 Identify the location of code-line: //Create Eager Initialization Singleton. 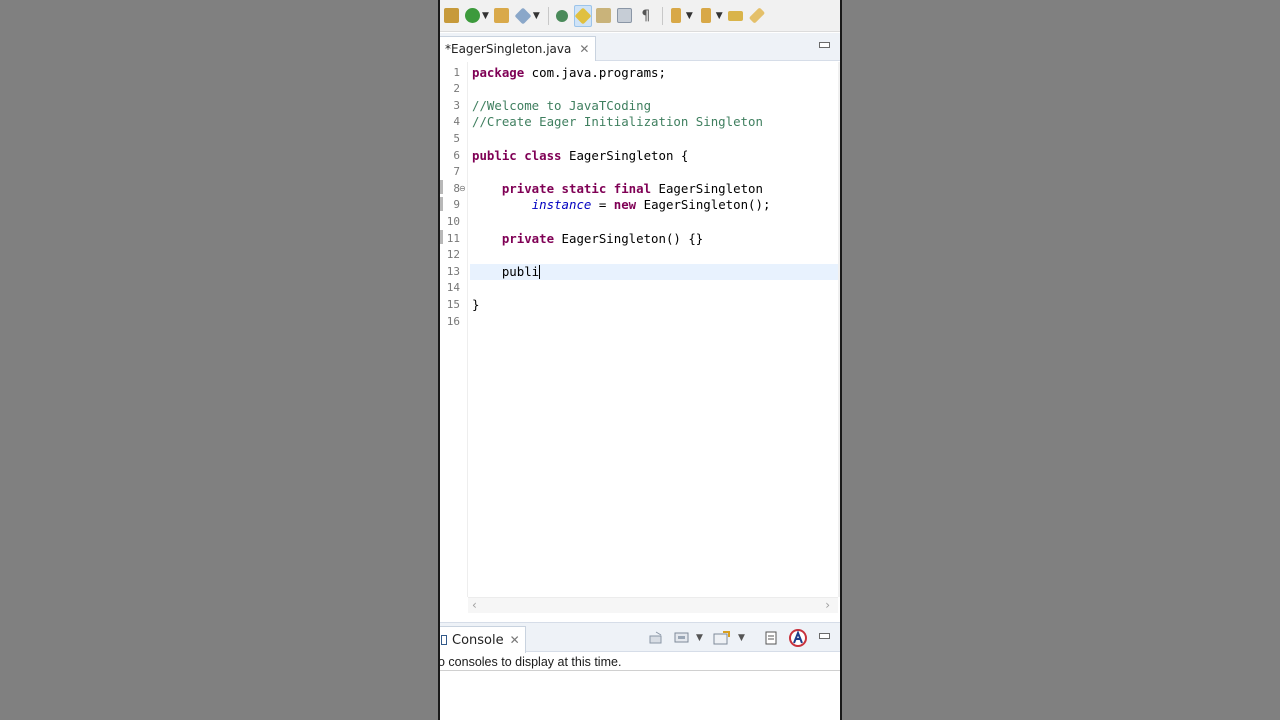
(654, 122).